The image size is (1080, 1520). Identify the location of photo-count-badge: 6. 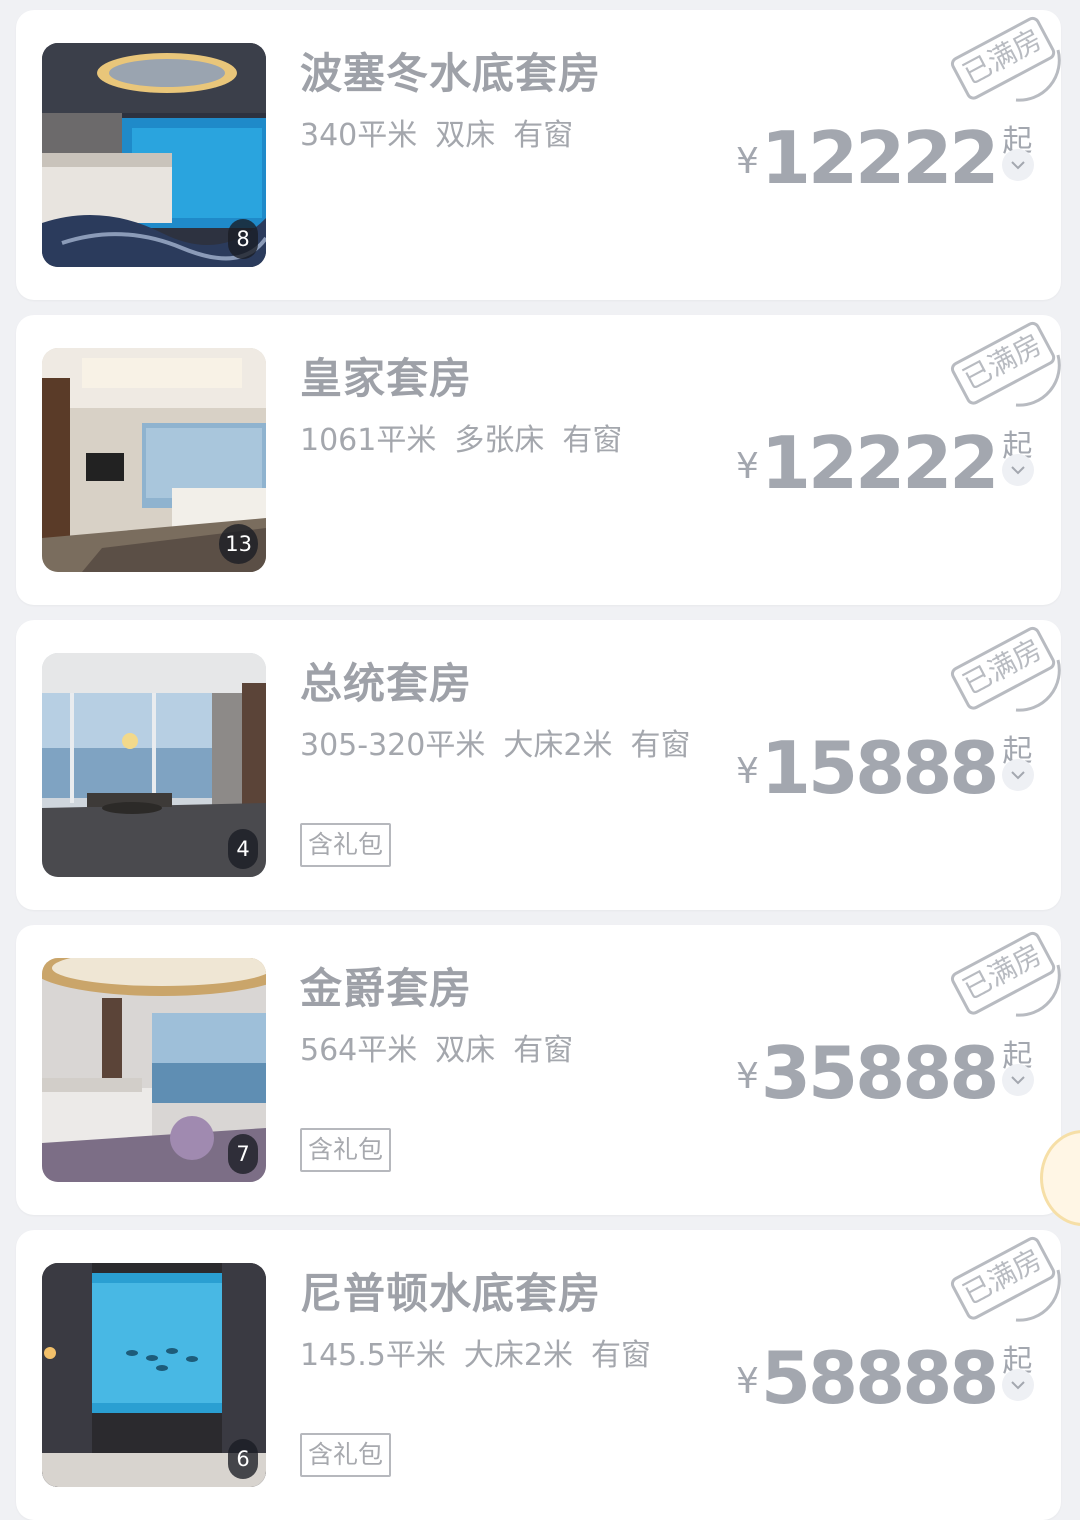
(243, 1459).